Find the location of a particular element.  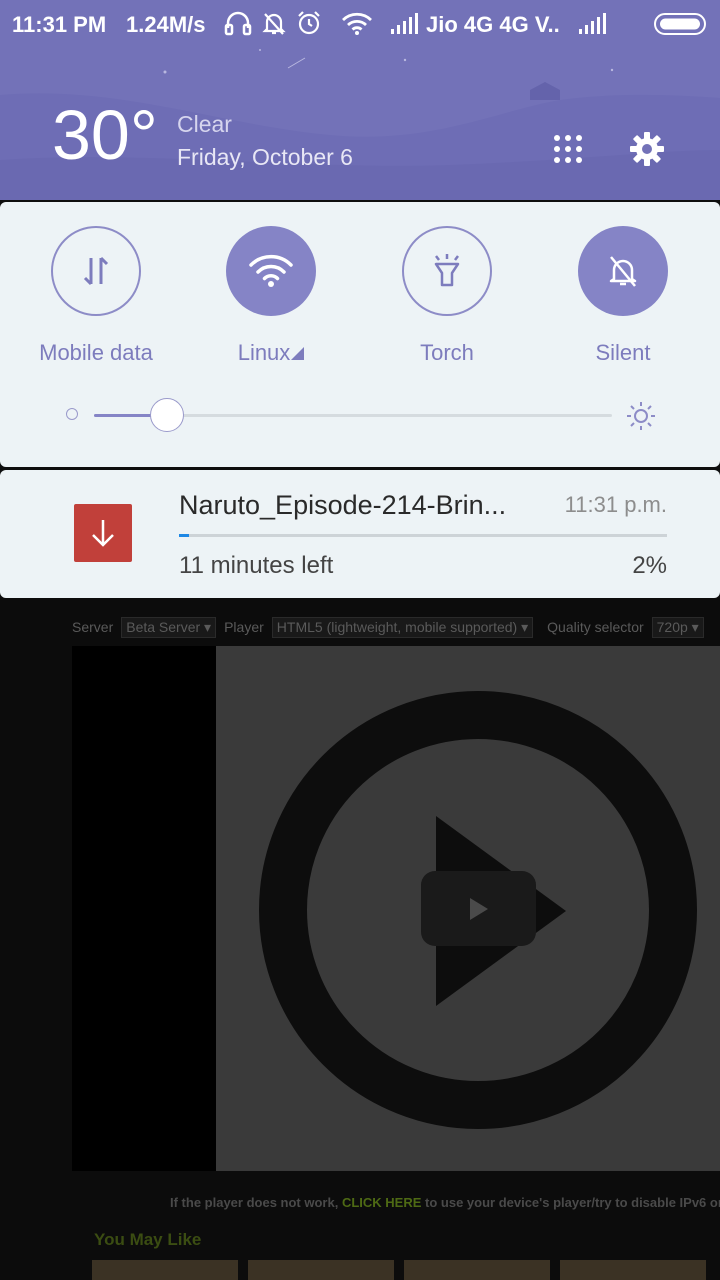

tile-wifi-toggle is located at coordinates (271, 271).